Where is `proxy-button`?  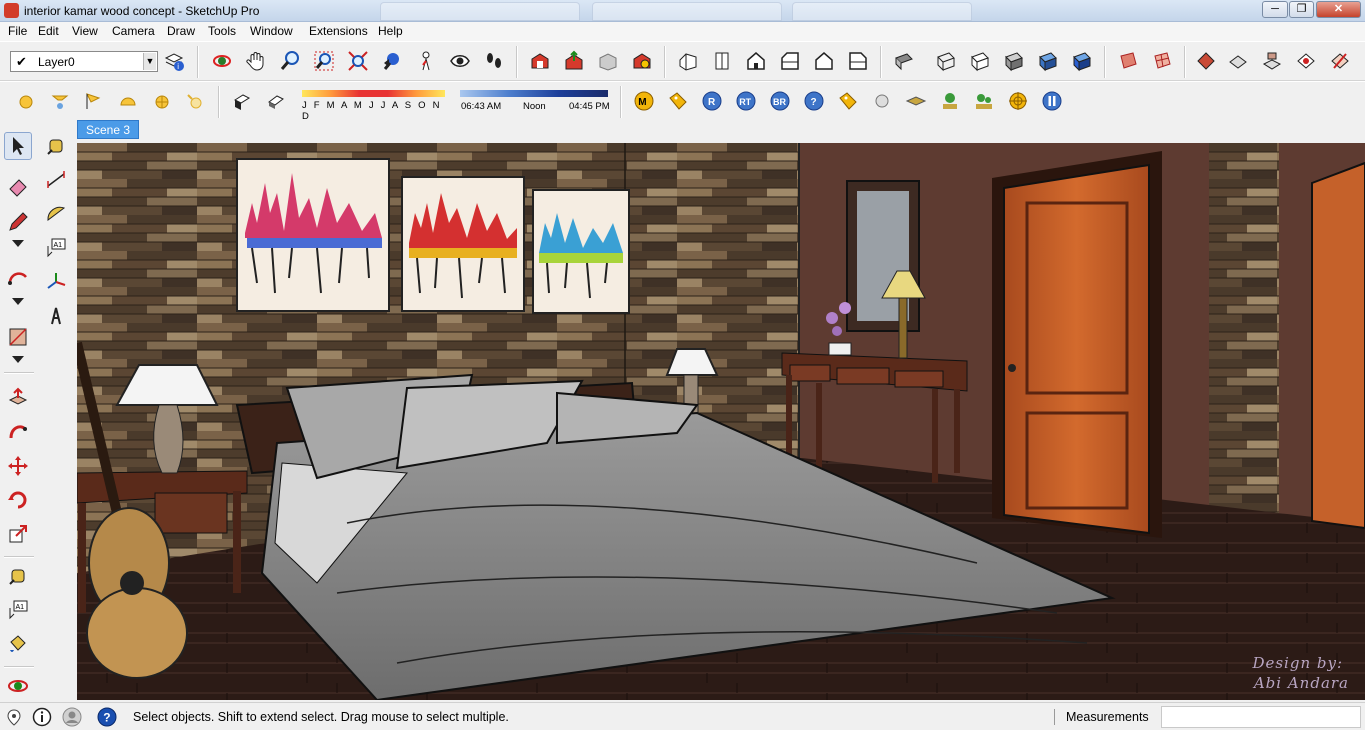 proxy-button is located at coordinates (950, 101).